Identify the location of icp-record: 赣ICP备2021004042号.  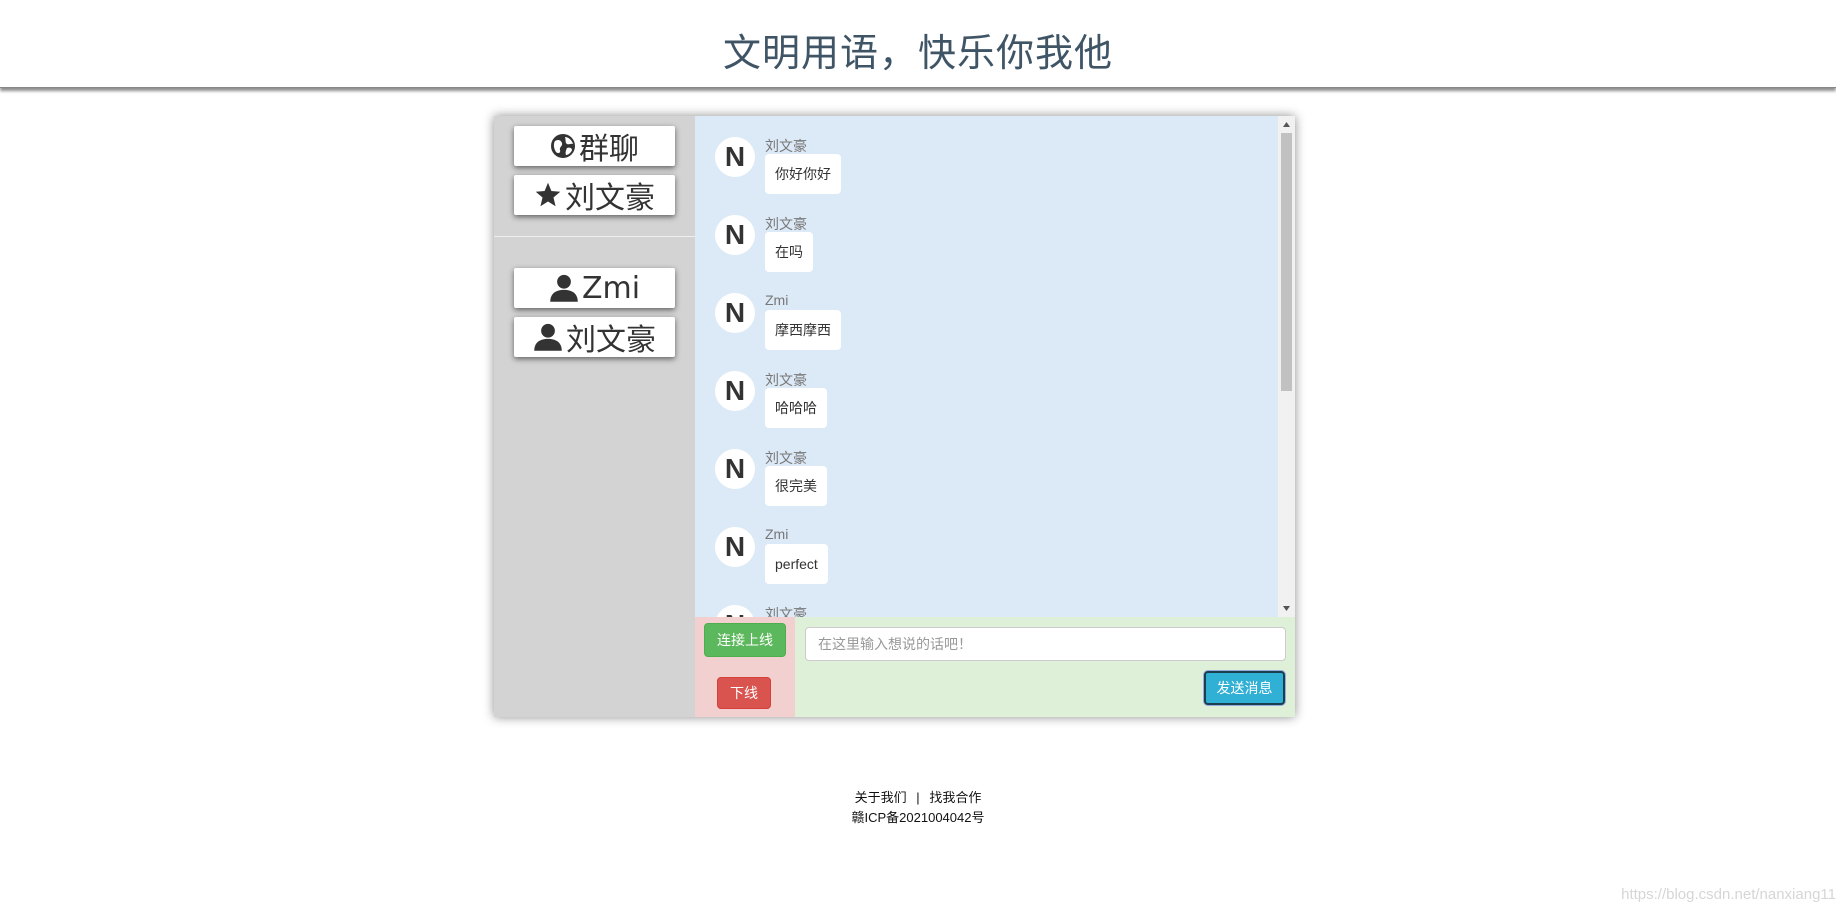
(918, 818).